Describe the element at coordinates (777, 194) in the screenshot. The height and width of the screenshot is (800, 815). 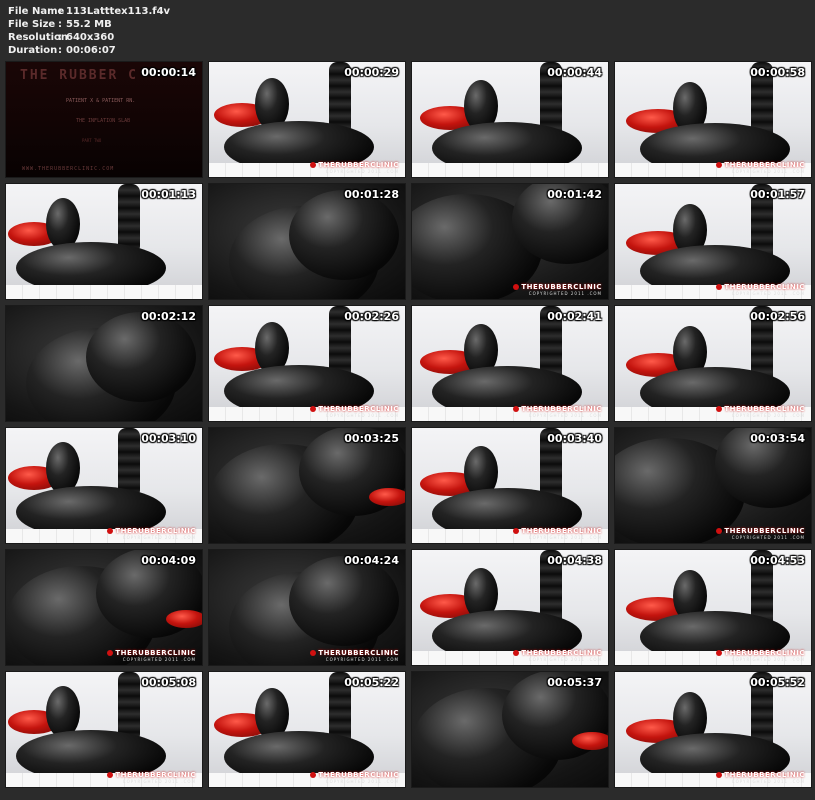
I see `timestamp-label: 00:01:57` at that location.